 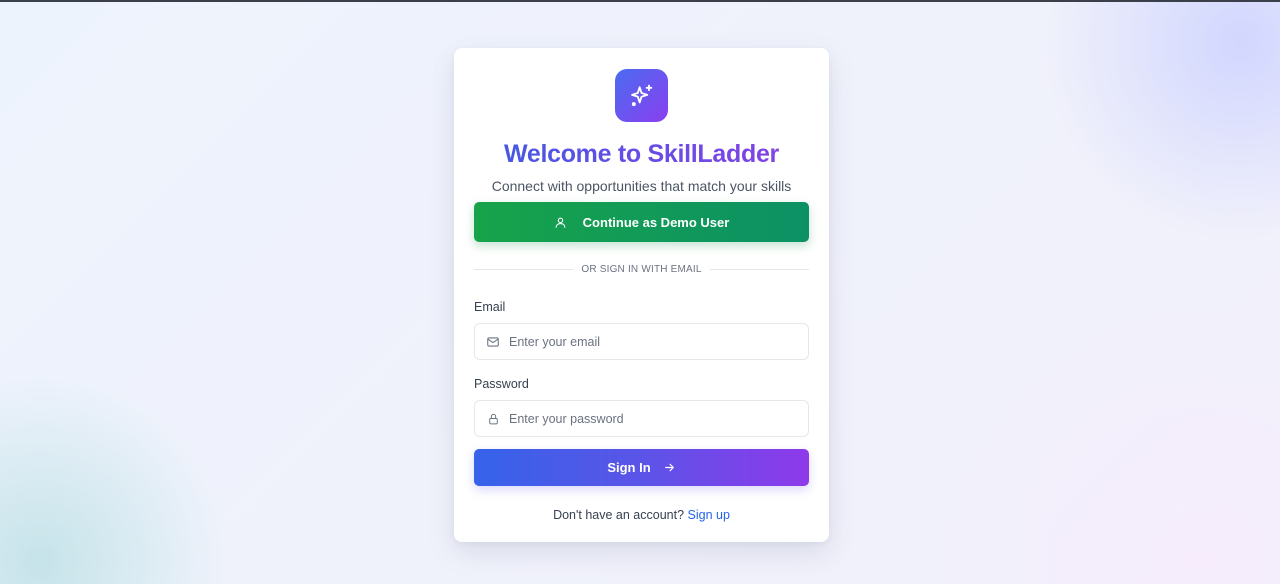 I want to click on mail-icon-wrapper, so click(x=492, y=342).